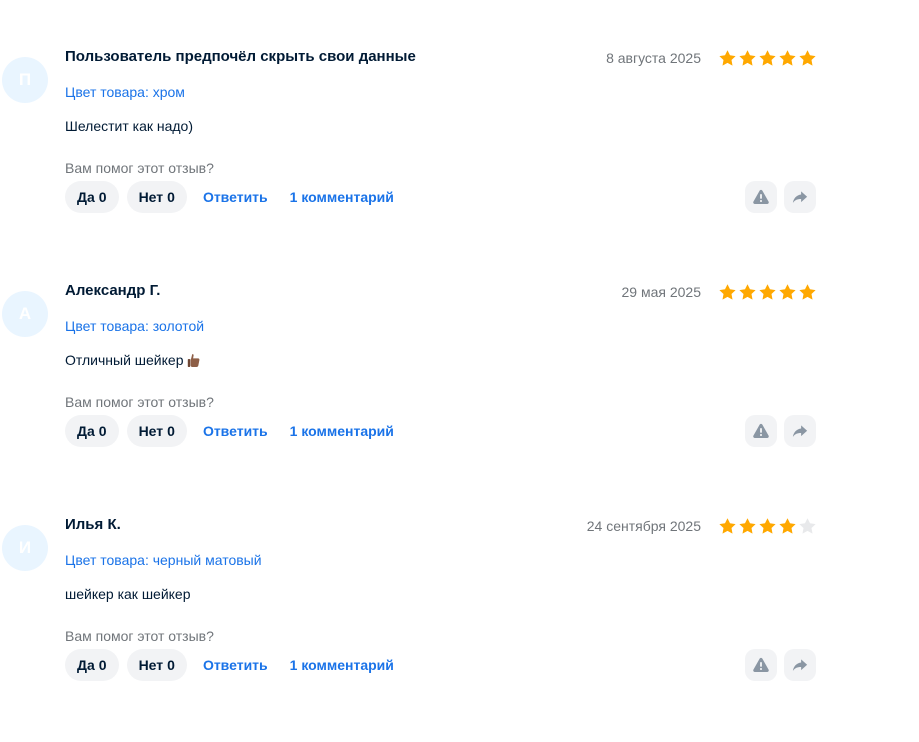 The height and width of the screenshot is (742, 919). What do you see at coordinates (124, 360) in the screenshot?
I see `review-text-content: Отличный шейкер` at bounding box center [124, 360].